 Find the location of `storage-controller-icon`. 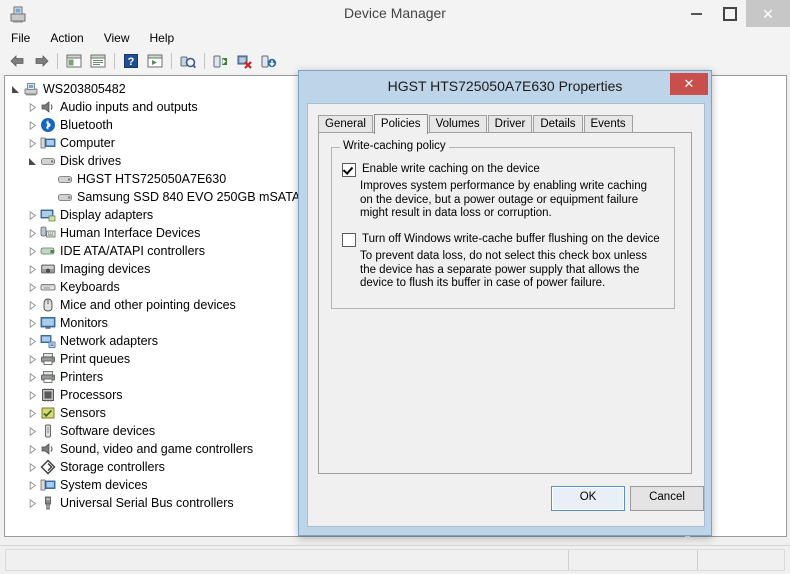

storage-controller-icon is located at coordinates (48, 467).